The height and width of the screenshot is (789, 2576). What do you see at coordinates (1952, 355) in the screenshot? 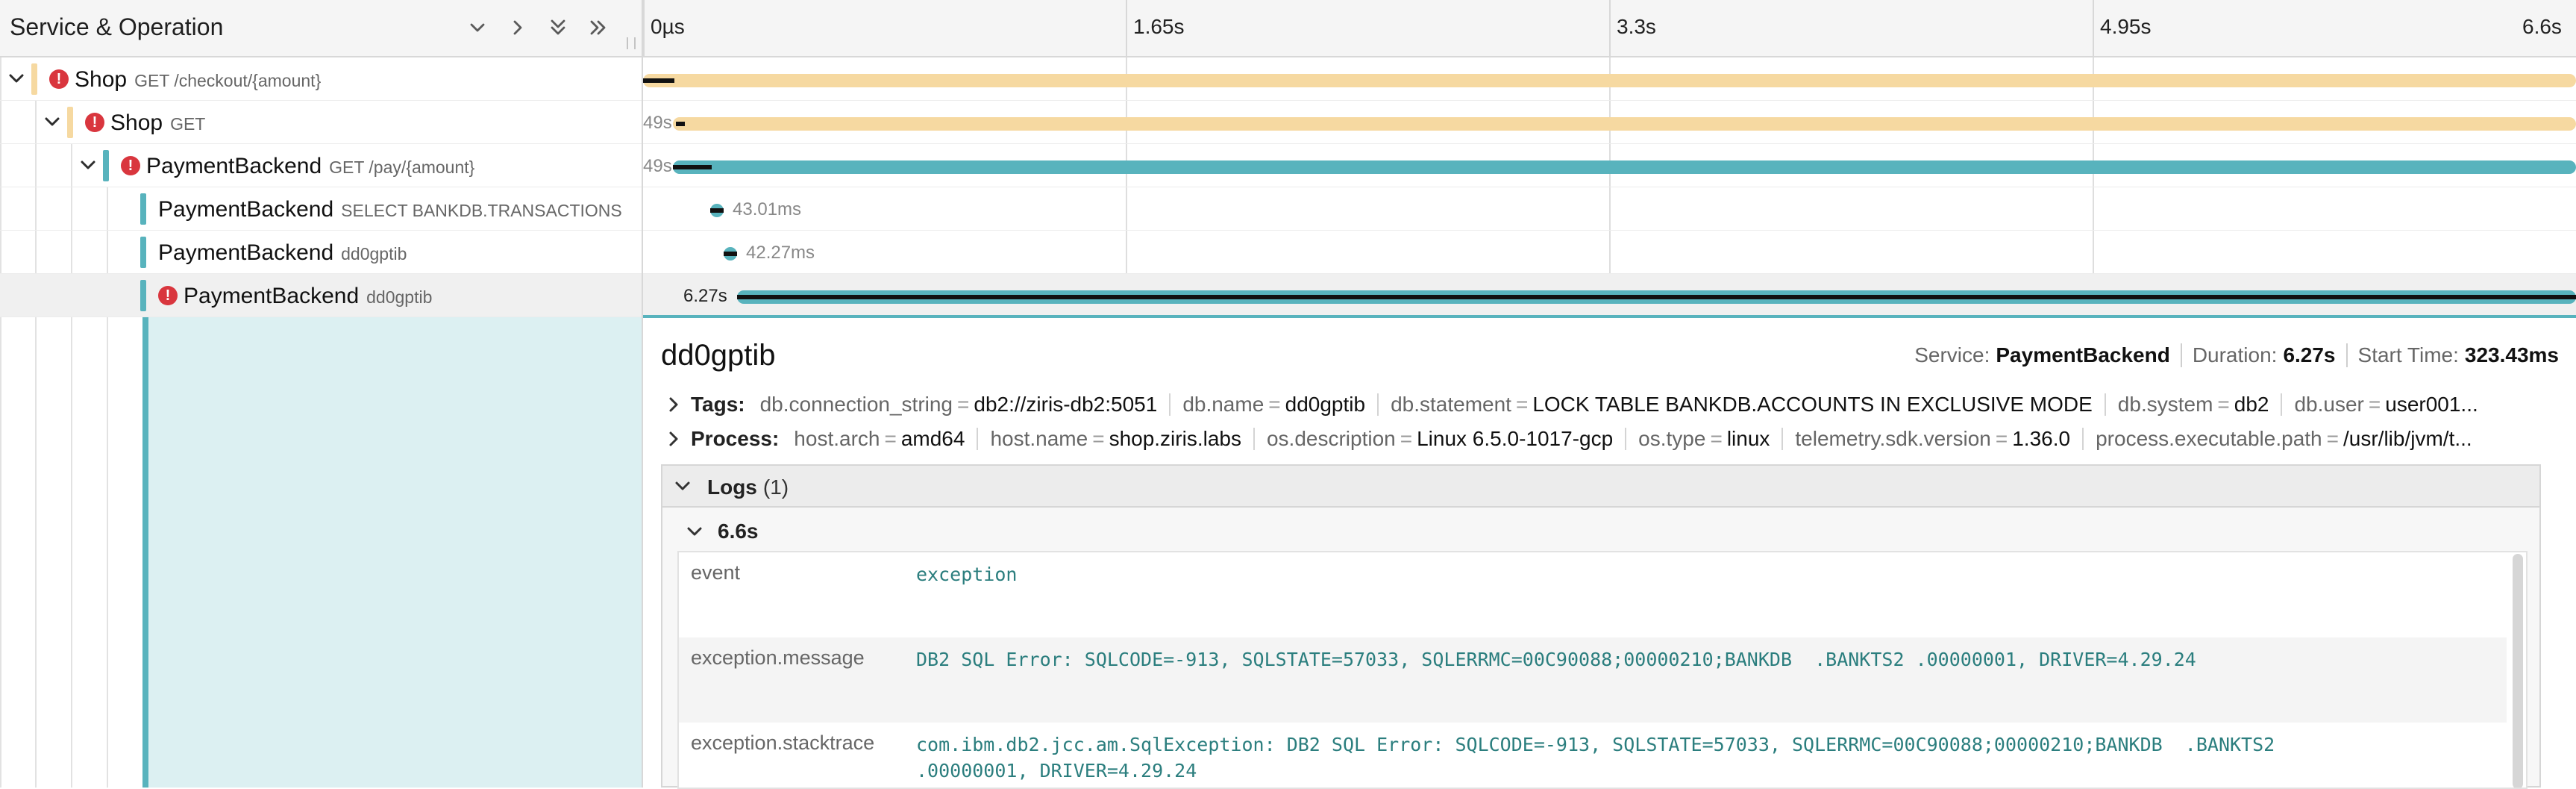
I see `service-meta-label: Service:` at bounding box center [1952, 355].